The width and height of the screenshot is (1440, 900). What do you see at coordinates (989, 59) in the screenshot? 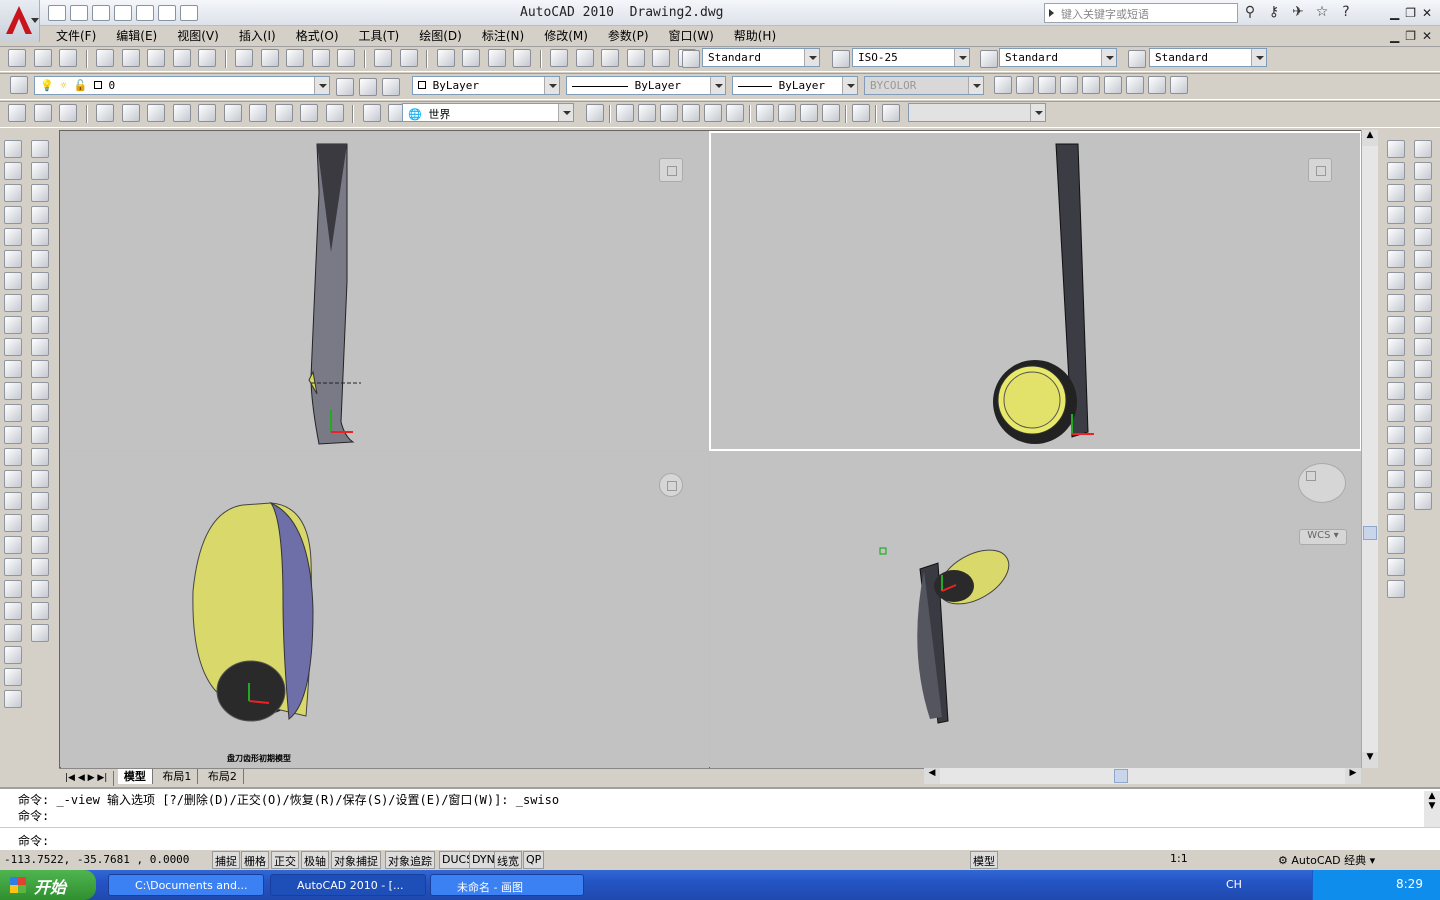
I see `table-style-icon` at bounding box center [989, 59].